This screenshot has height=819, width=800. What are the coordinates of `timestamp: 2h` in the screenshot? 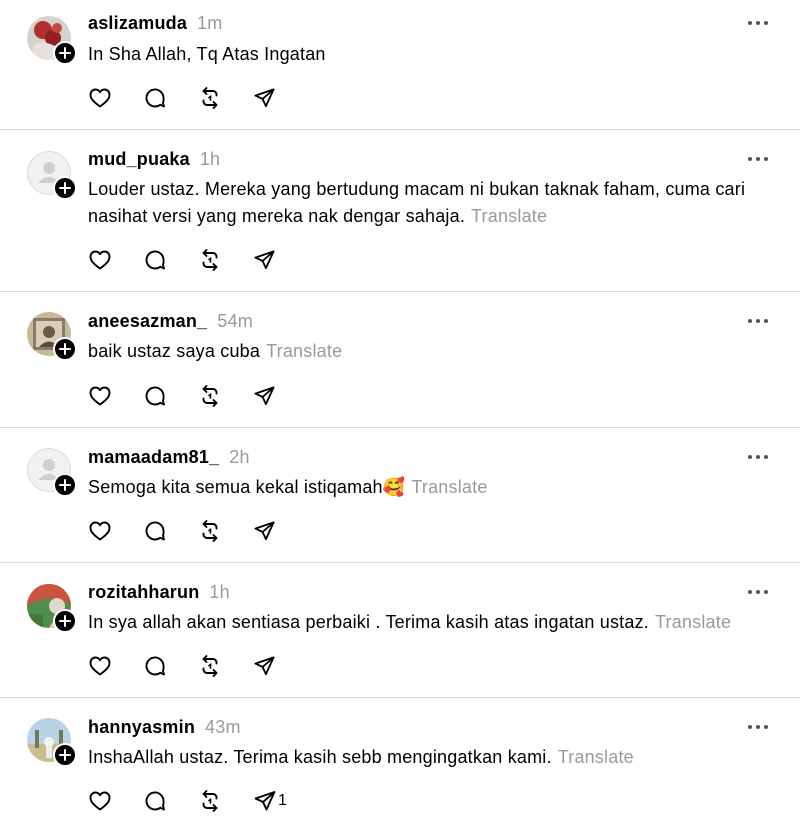 It's located at (239, 457).